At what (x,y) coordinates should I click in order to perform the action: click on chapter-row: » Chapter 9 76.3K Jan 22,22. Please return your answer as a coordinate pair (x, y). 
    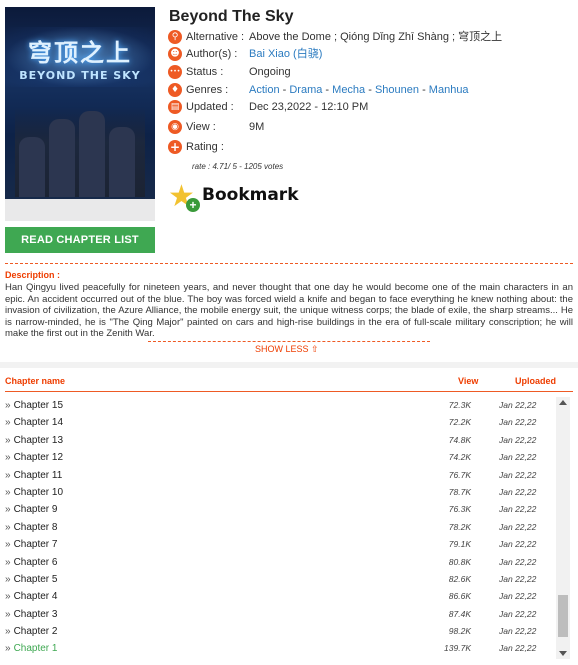
    Looking at the image, I should click on (288, 509).